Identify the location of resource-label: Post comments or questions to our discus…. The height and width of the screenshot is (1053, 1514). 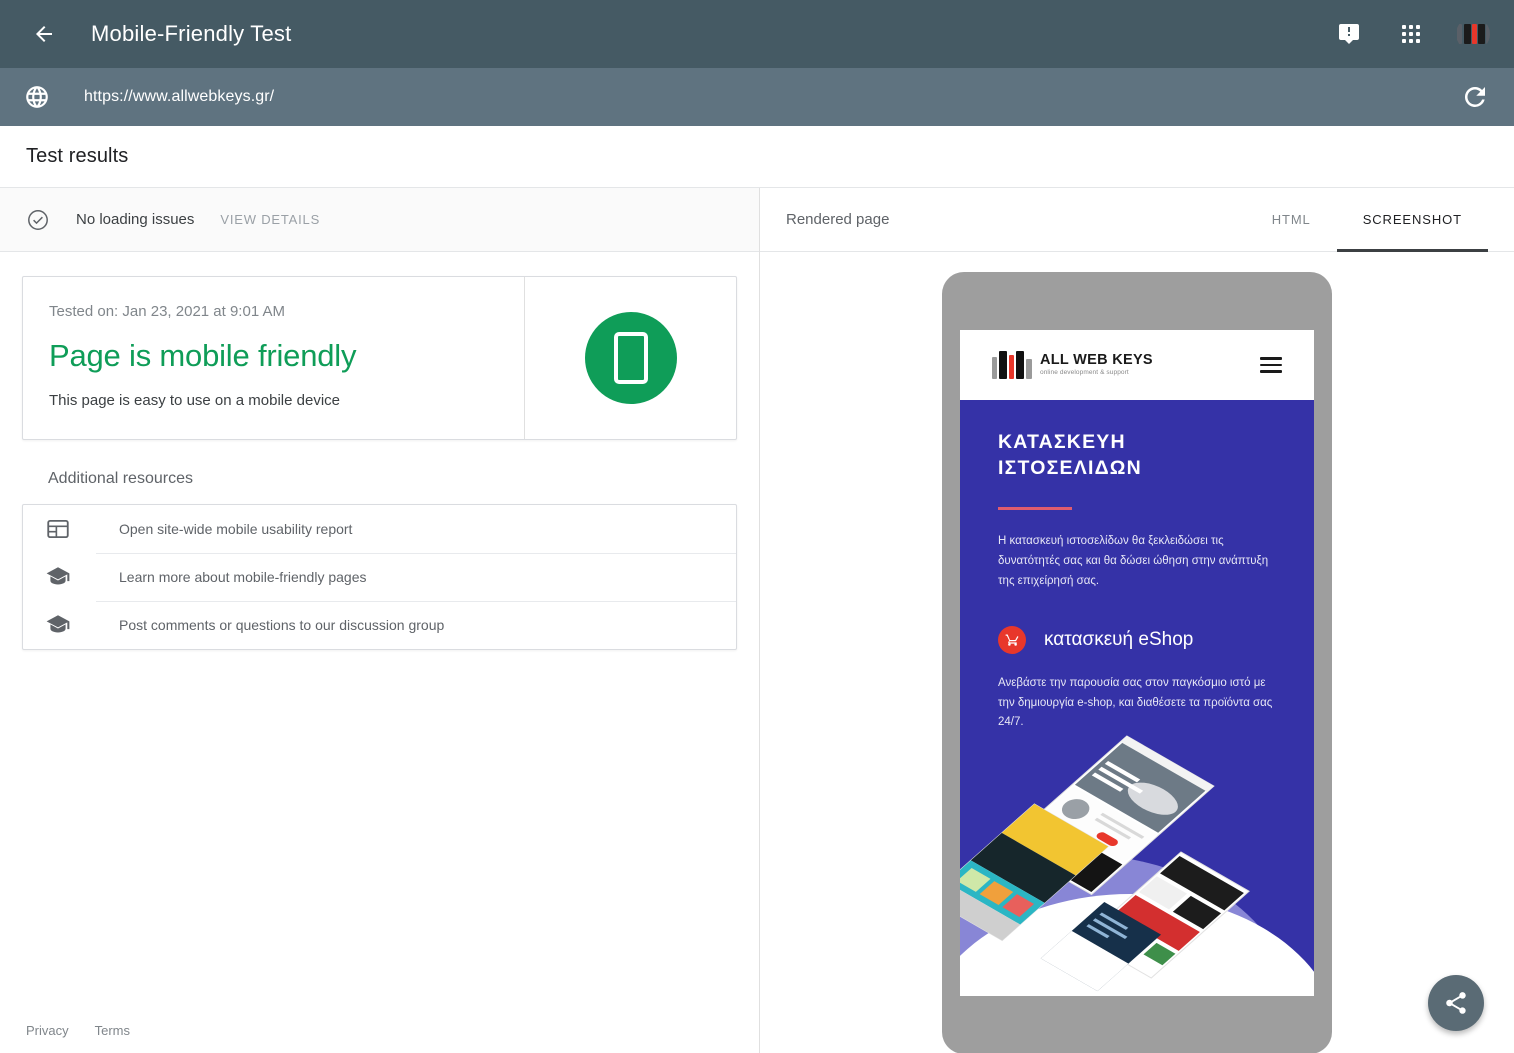
(282, 625).